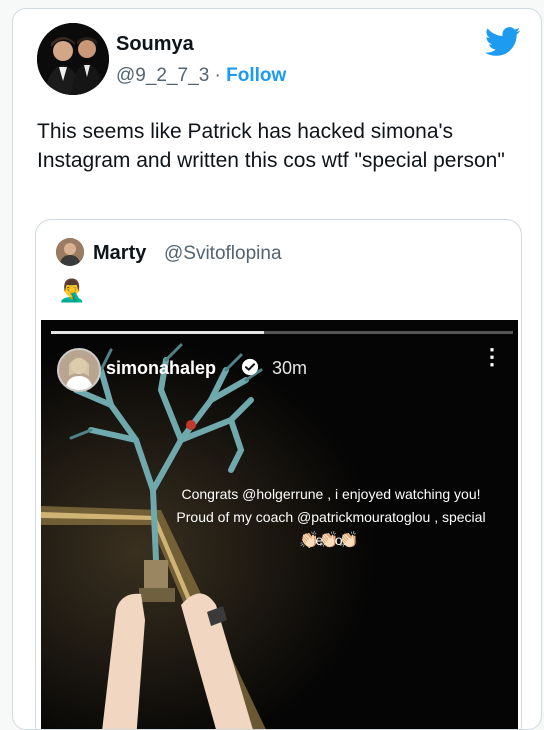  Describe the element at coordinates (79, 370) in the screenshot. I see `story-user-avatar` at that location.